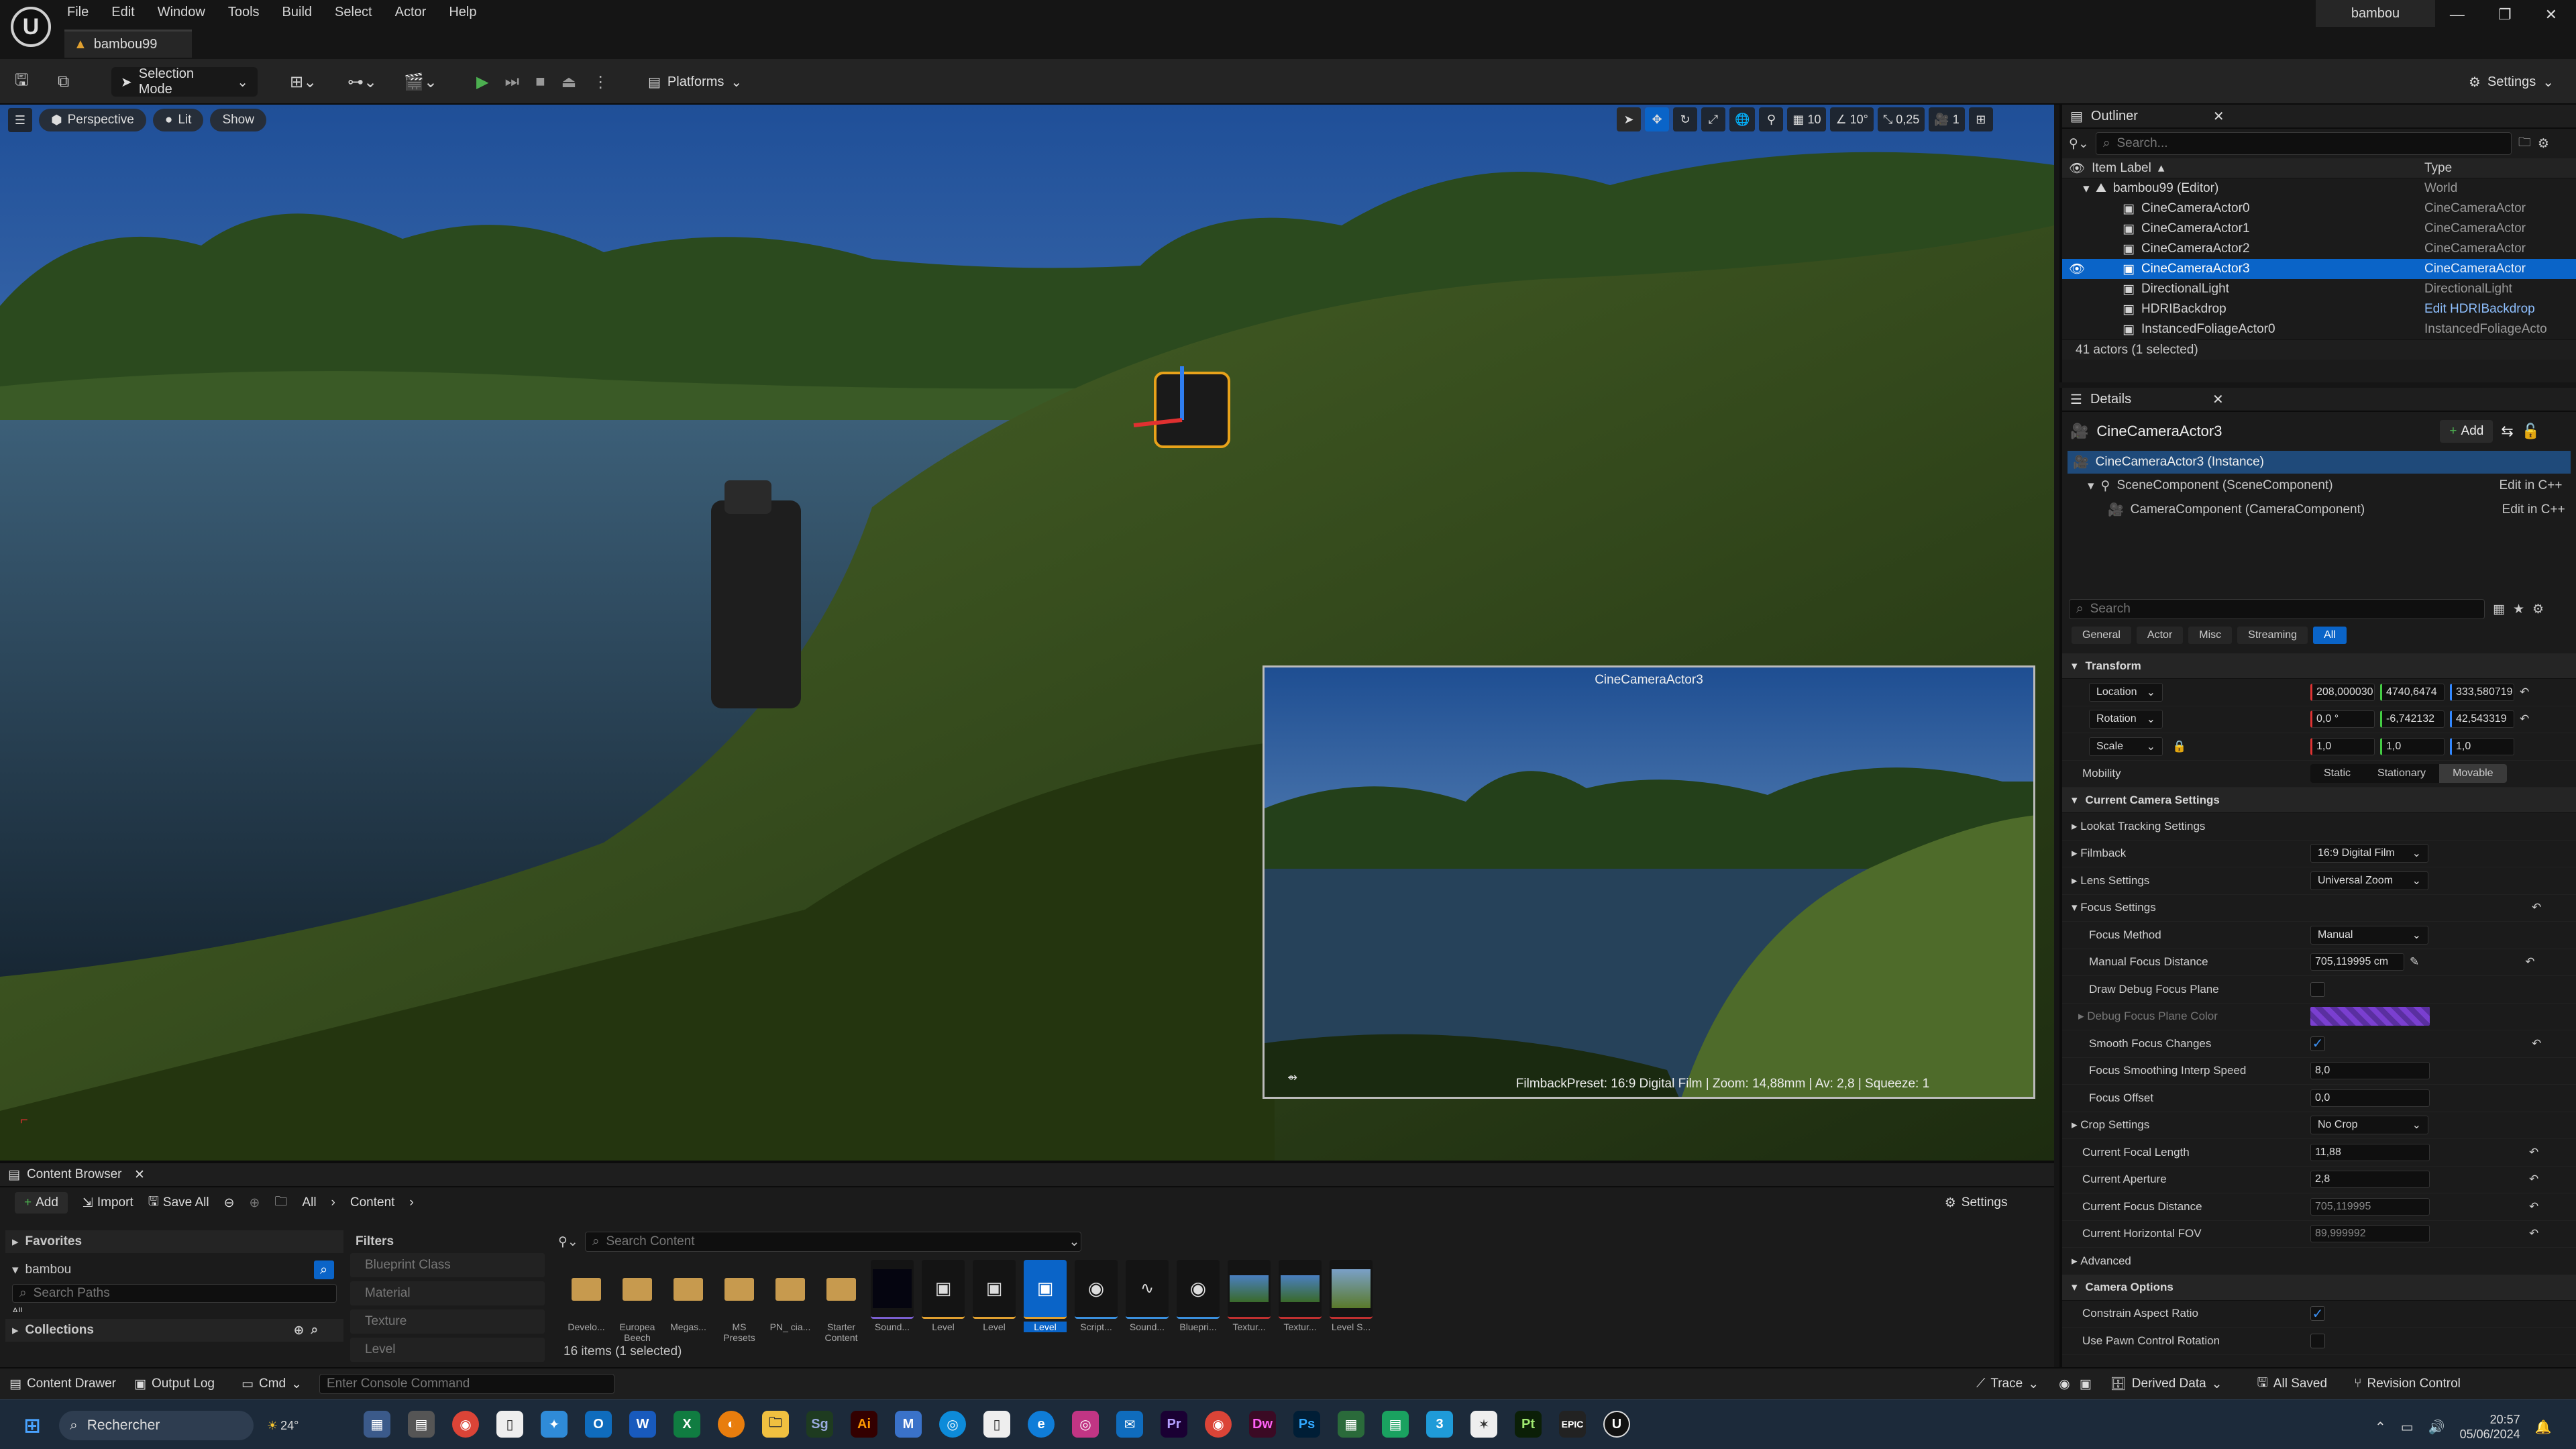  What do you see at coordinates (244, 12) in the screenshot?
I see `menu-tools: Tools` at bounding box center [244, 12].